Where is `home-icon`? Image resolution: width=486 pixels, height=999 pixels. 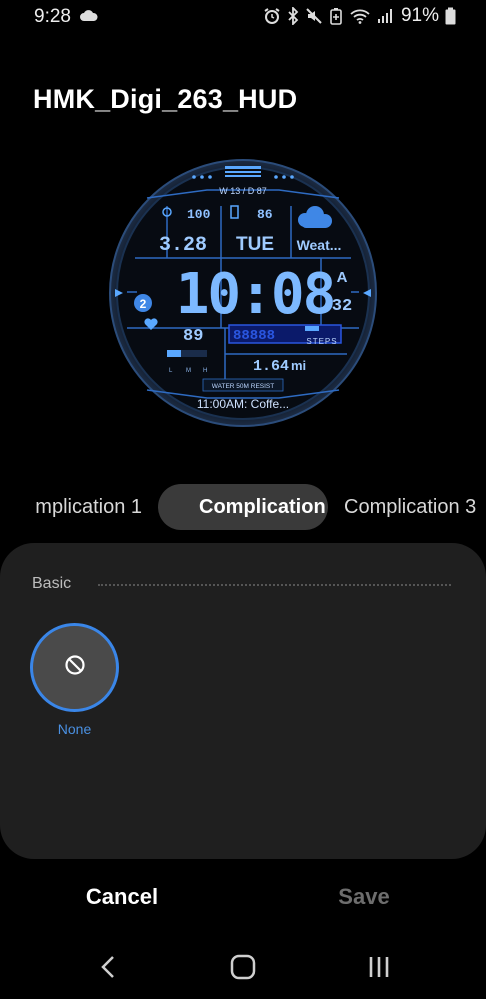 home-icon is located at coordinates (243, 969).